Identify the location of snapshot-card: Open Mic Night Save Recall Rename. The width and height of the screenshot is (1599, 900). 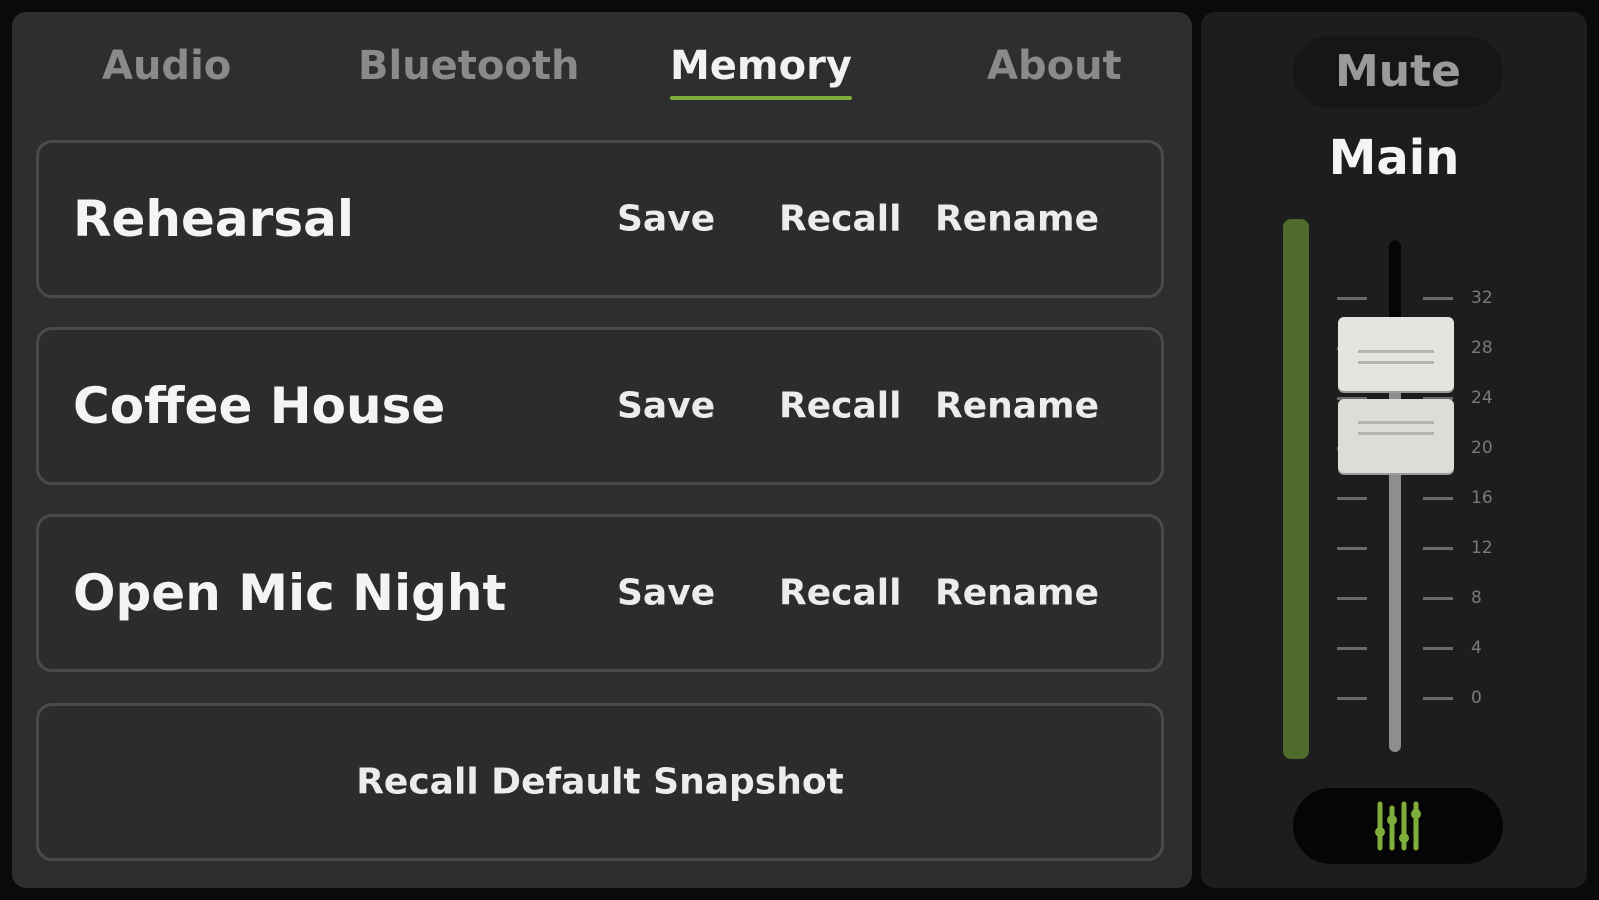
(600, 593).